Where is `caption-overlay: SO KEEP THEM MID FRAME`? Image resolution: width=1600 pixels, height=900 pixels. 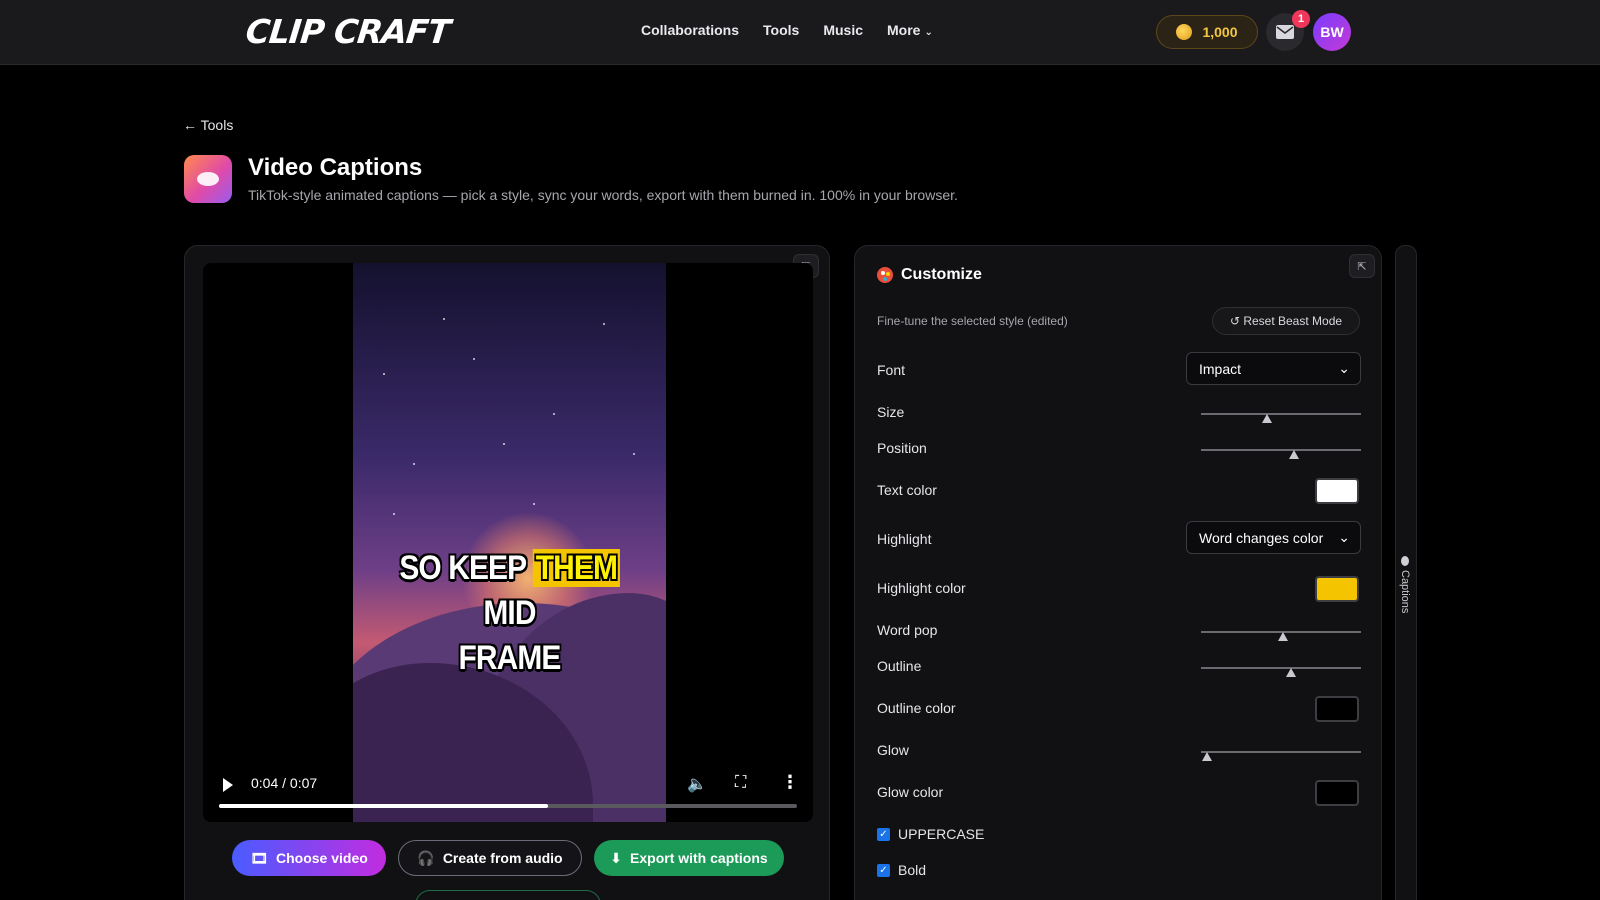 caption-overlay: SO KEEP THEM MID FRAME is located at coordinates (509, 613).